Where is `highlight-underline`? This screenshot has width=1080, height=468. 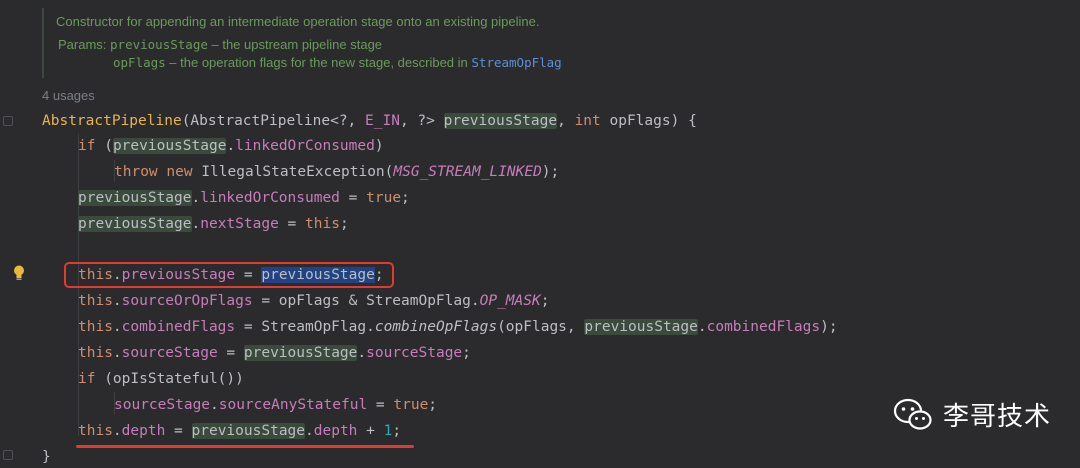 highlight-underline is located at coordinates (245, 446).